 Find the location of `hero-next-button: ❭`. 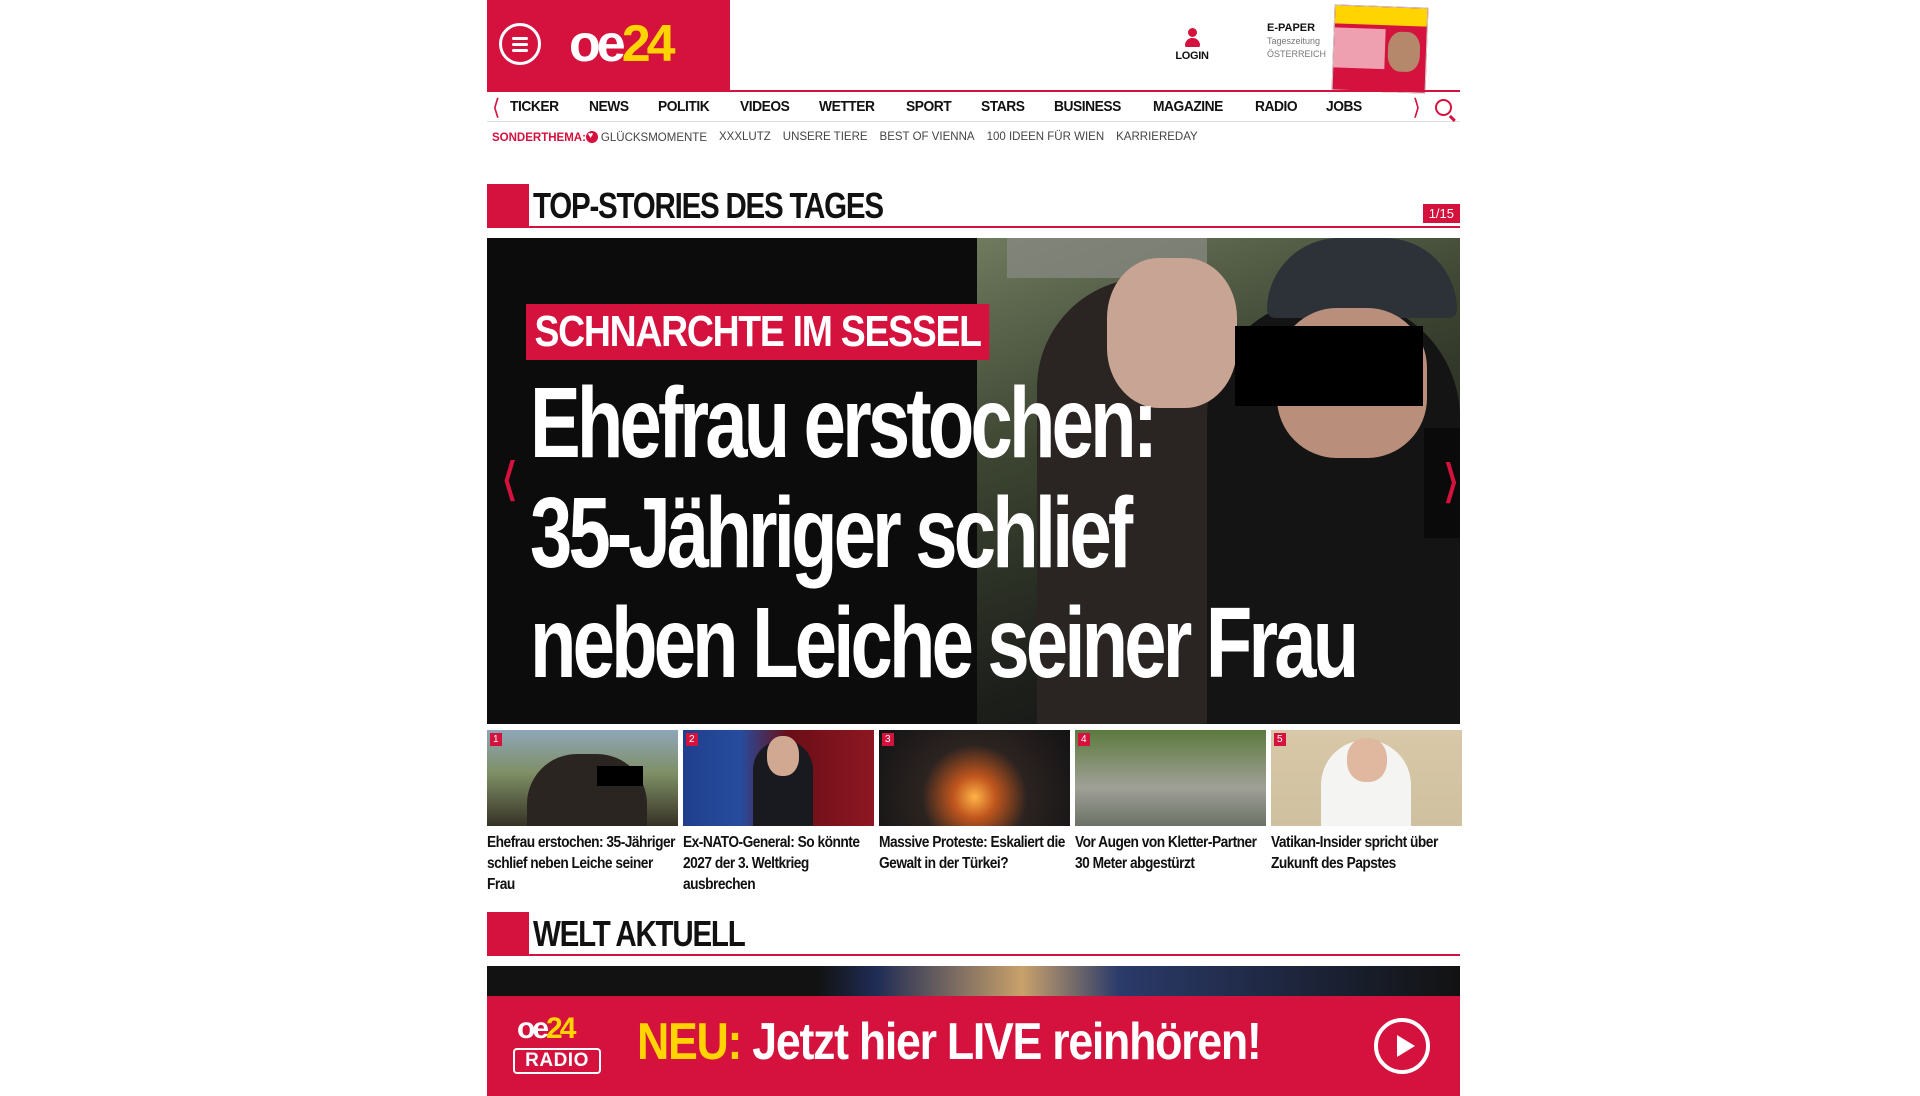

hero-next-button: ❭ is located at coordinates (1442, 483).